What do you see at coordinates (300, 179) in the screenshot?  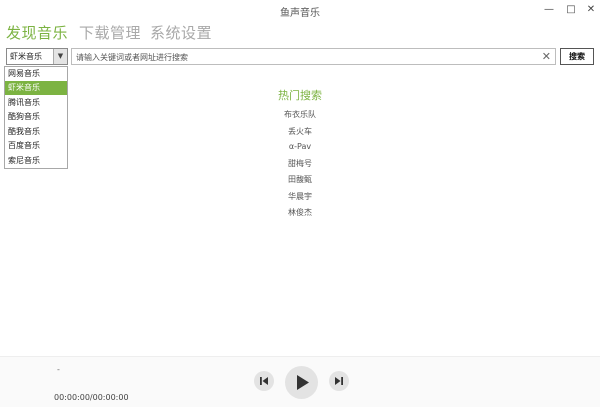 I see `hot-search-item: 田馥甄` at bounding box center [300, 179].